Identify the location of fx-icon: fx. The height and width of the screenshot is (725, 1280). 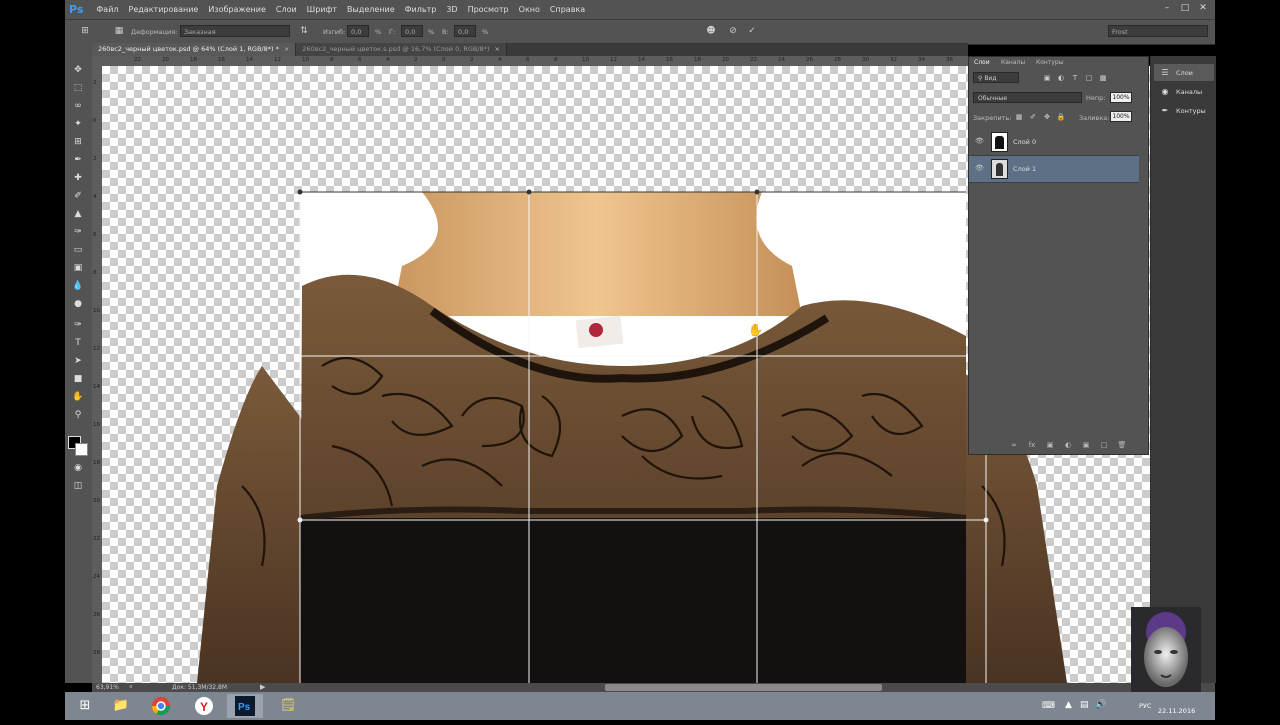
(1032, 445).